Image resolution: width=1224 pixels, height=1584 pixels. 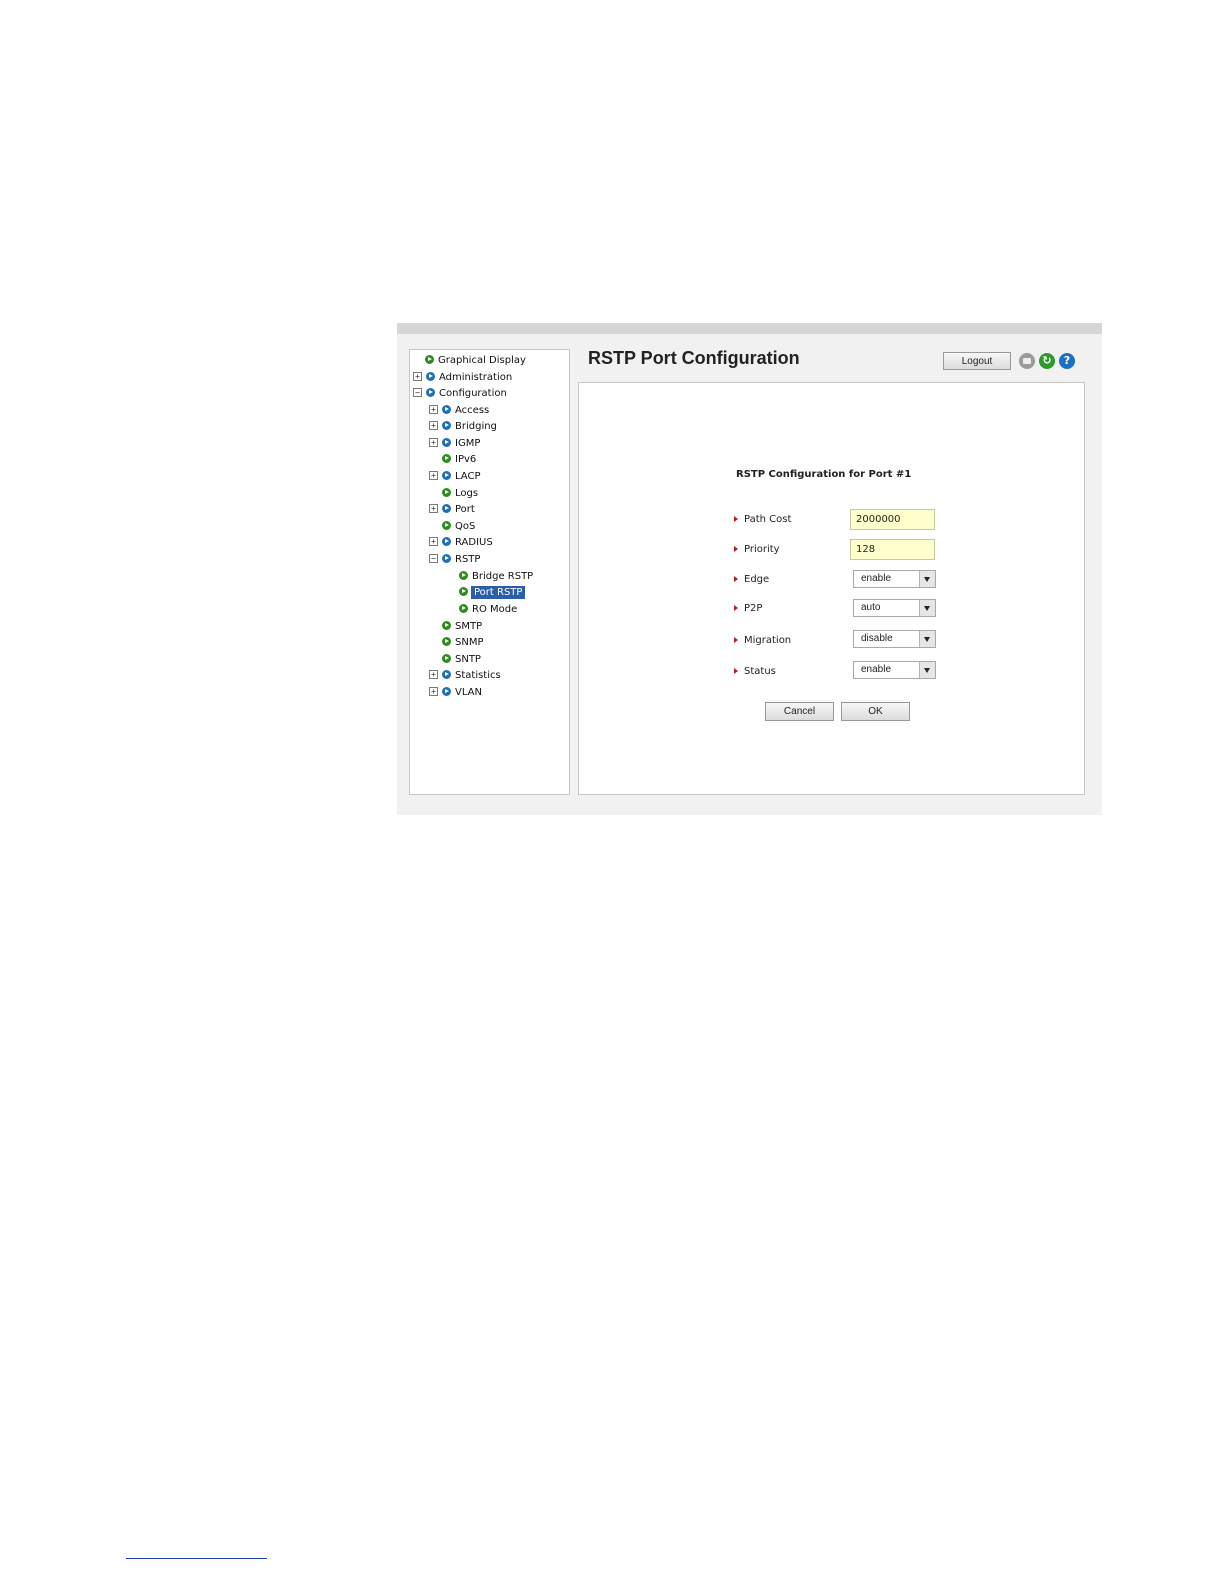 I want to click on path-cost-label: Path Cost, so click(x=762, y=519).